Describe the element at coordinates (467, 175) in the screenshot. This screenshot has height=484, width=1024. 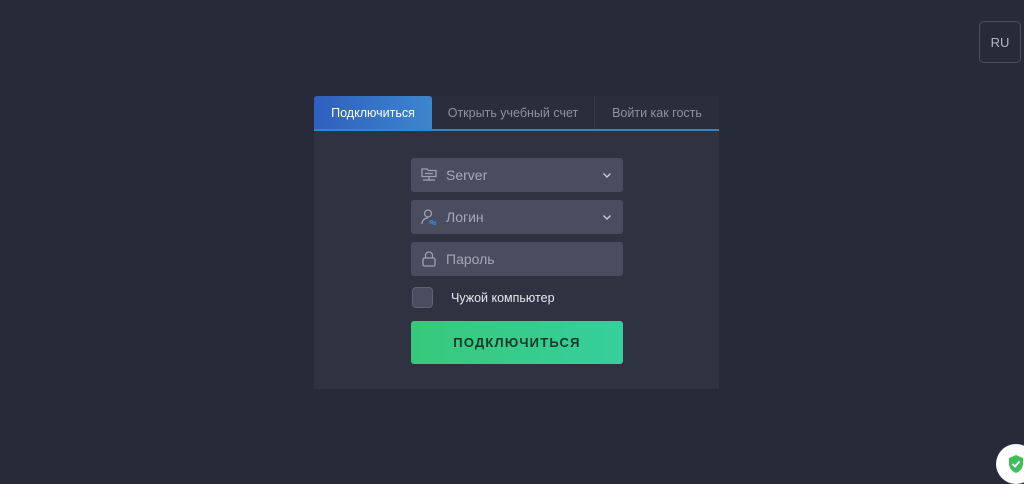
I see `server-select-value: Server` at that location.